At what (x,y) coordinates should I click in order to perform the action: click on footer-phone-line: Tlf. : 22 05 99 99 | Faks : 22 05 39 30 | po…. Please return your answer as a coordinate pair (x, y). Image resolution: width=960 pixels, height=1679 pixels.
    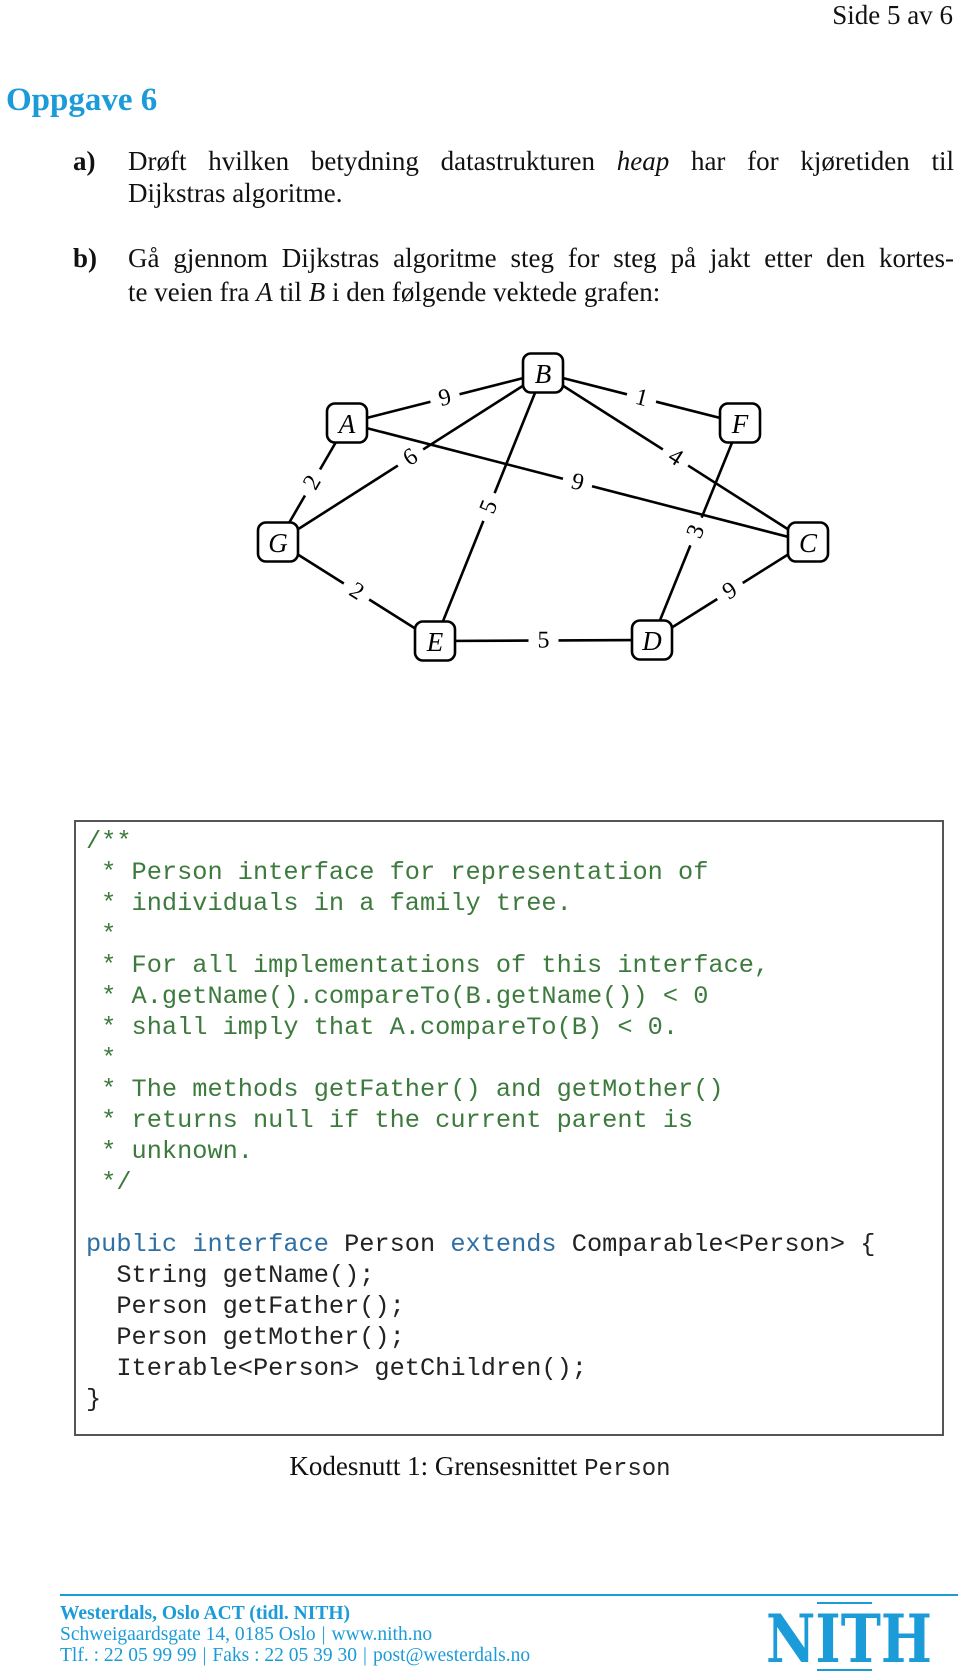
    Looking at the image, I should click on (295, 1655).